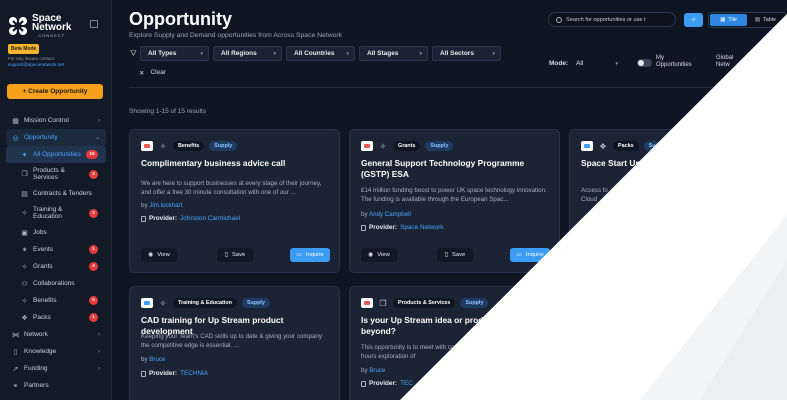  What do you see at coordinates (24, 155) in the screenshot?
I see `sparkle-icon: ✦` at bounding box center [24, 155].